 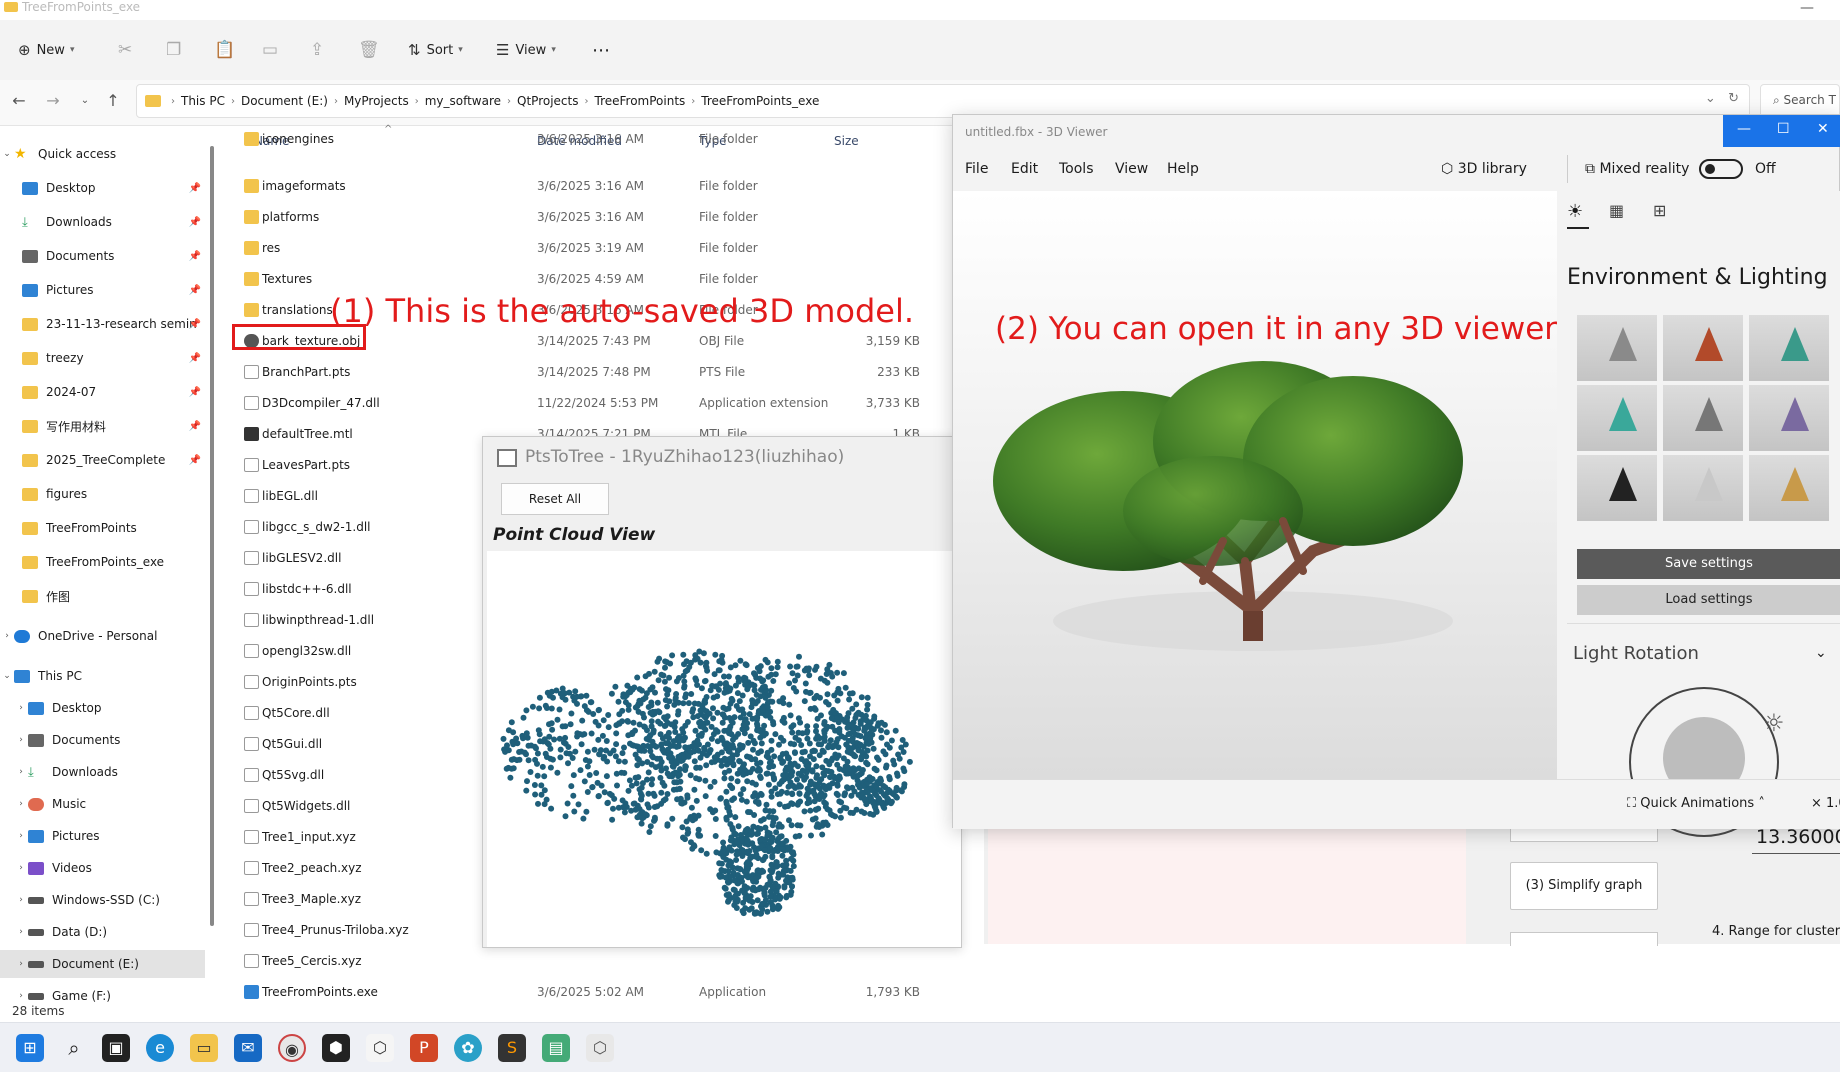 I want to click on nav-item-selected: › Document (E:), so click(x=102, y=964).